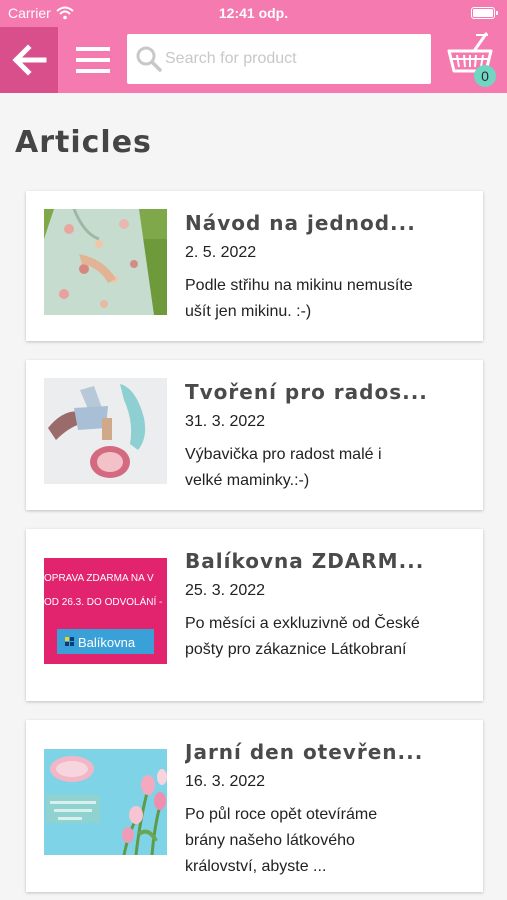 The height and width of the screenshot is (900, 507). I want to click on article-date: 2. 5. 2022, so click(221, 252).